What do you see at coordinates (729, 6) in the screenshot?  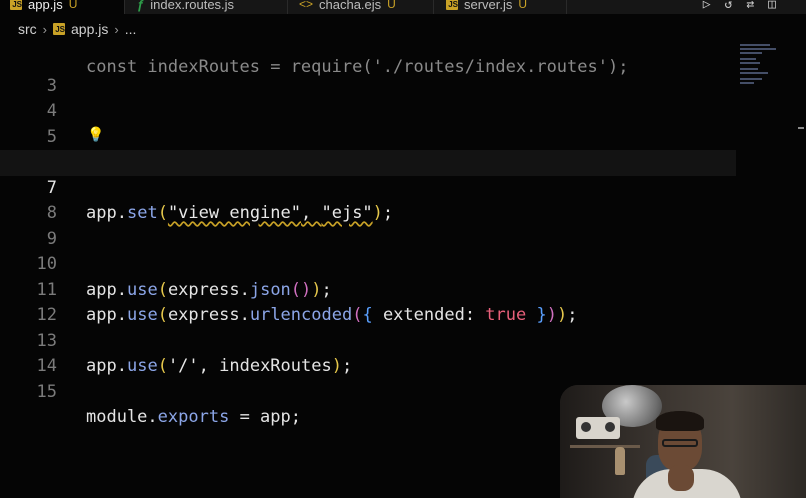 I see `history-icon: ↺` at bounding box center [729, 6].